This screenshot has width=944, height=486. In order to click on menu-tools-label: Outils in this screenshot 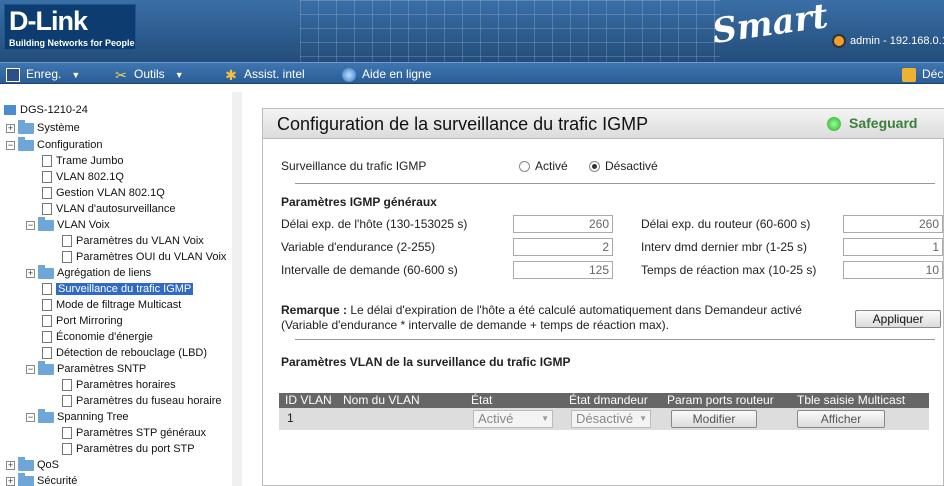, I will do `click(149, 74)`.